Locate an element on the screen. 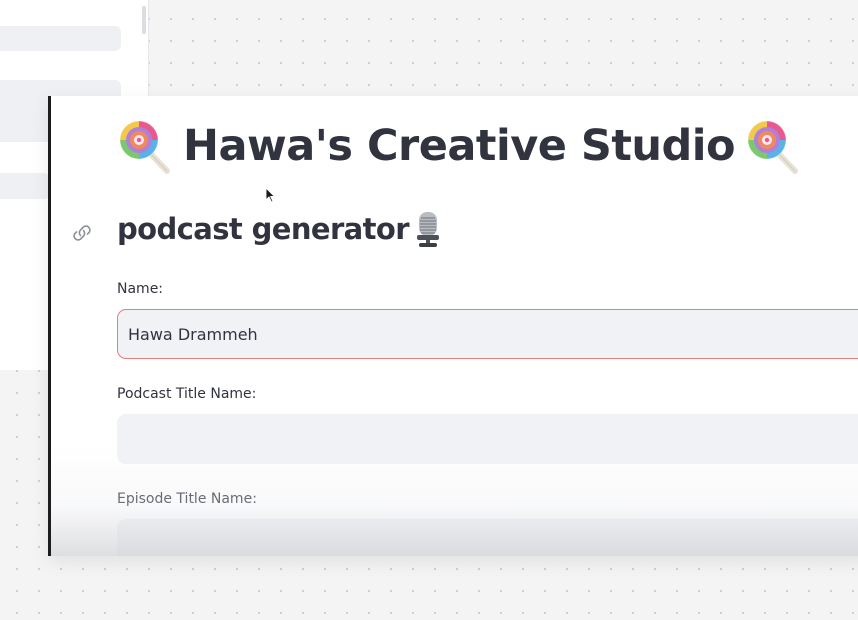 The height and width of the screenshot is (620, 858). section-heading-text: podcast generator is located at coordinates (263, 229).